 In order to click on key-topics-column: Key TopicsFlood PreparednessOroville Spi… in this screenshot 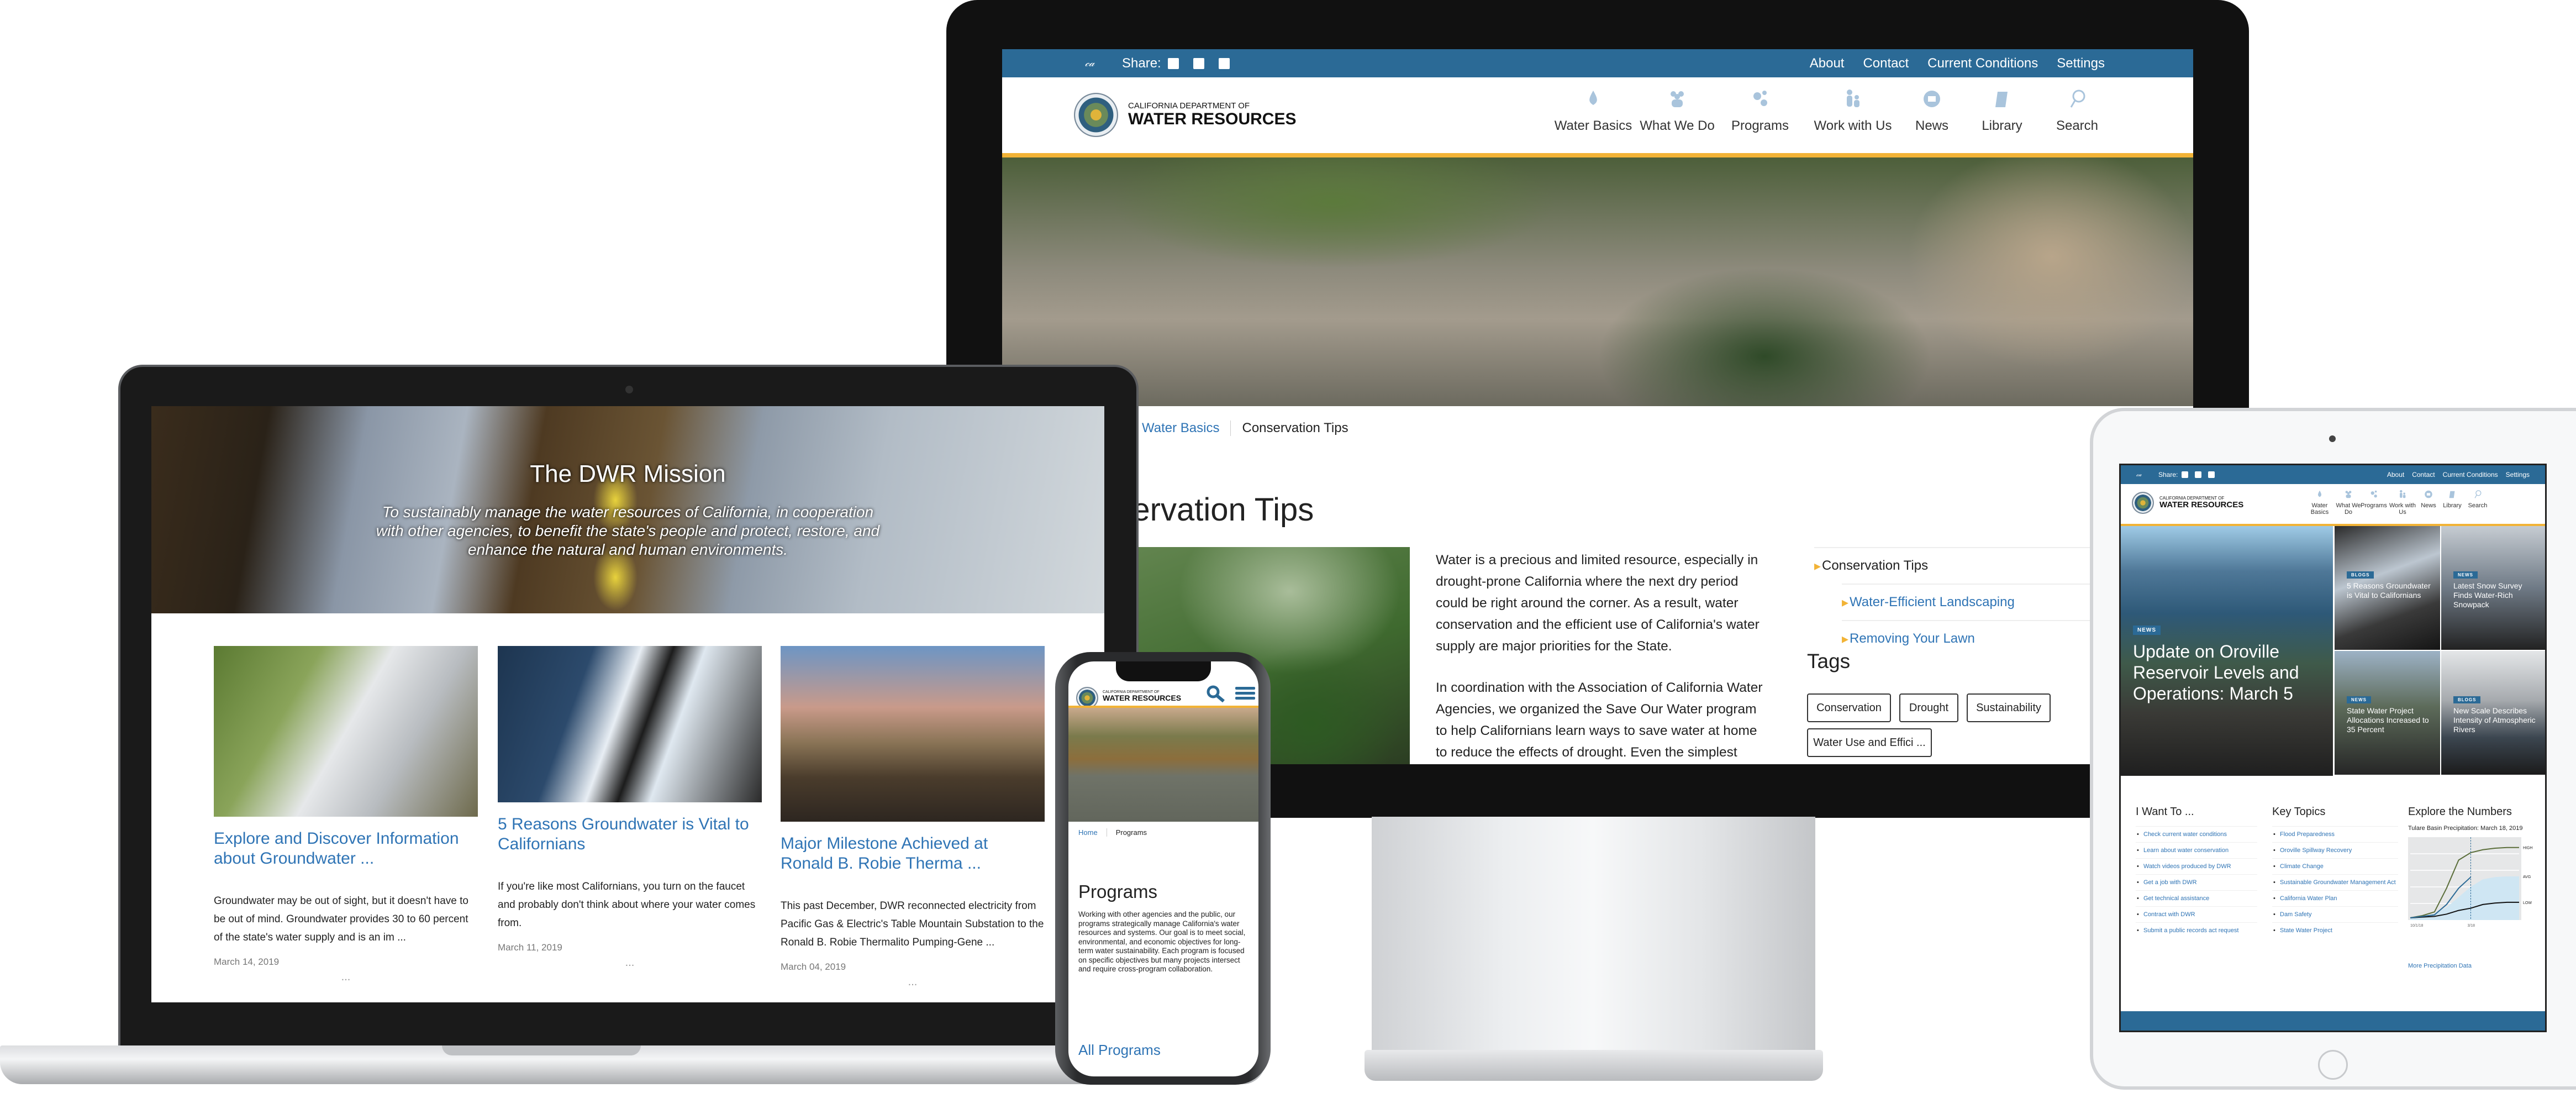, I will do `click(2335, 872)`.